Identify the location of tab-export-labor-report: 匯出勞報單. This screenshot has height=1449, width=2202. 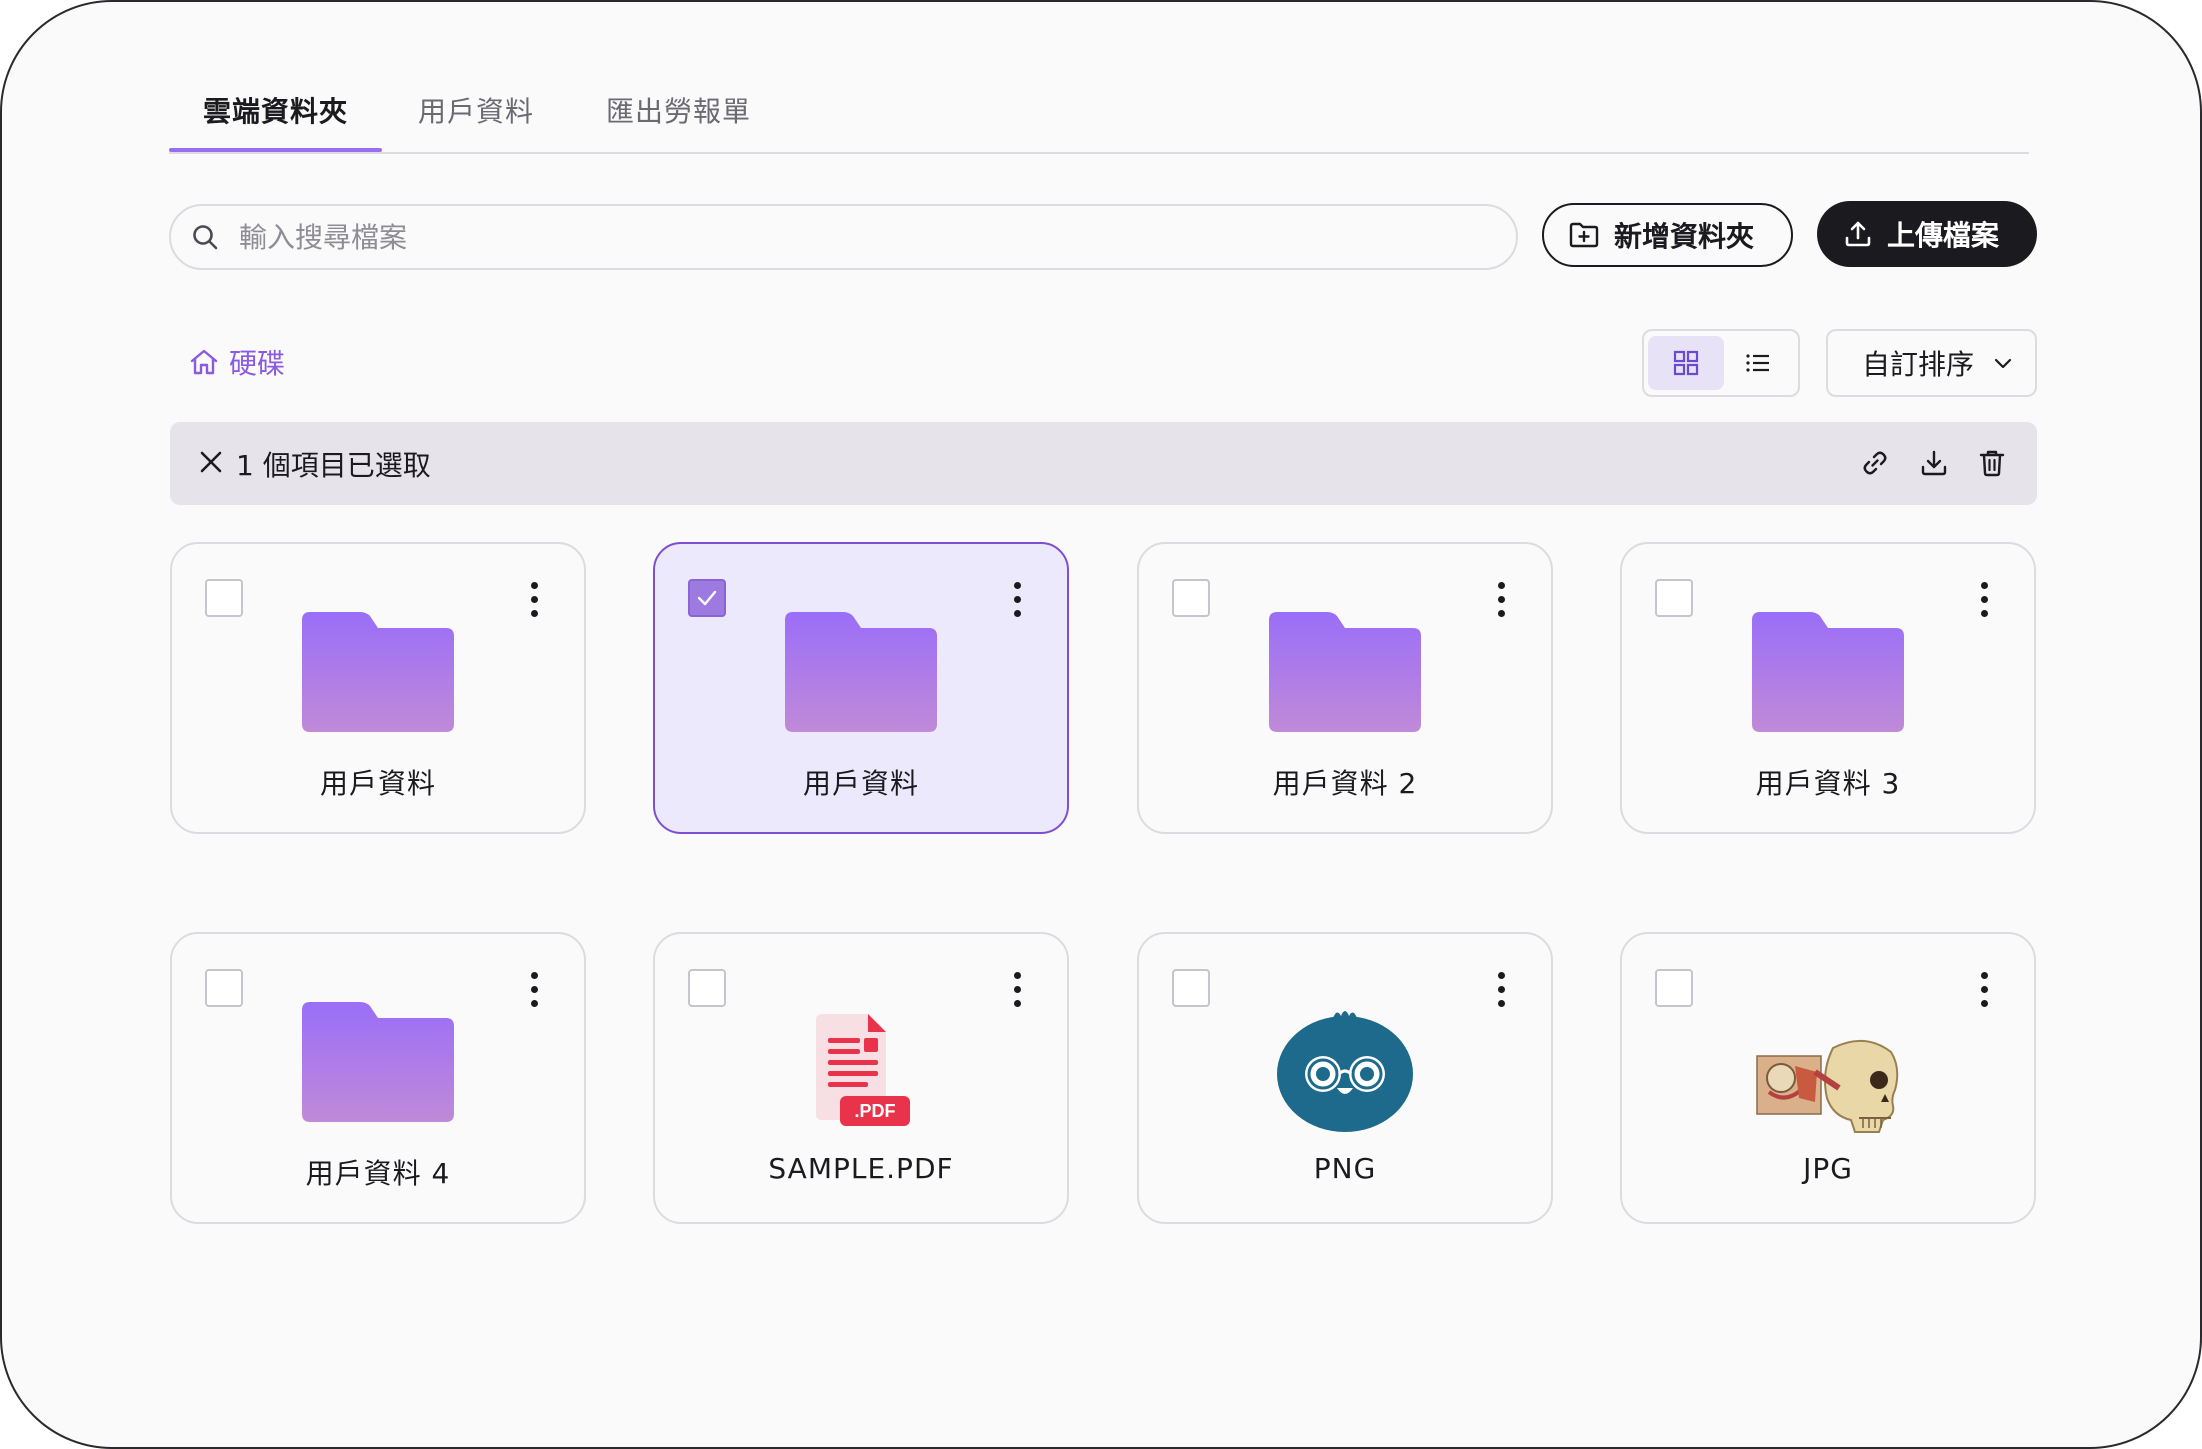
(678, 120).